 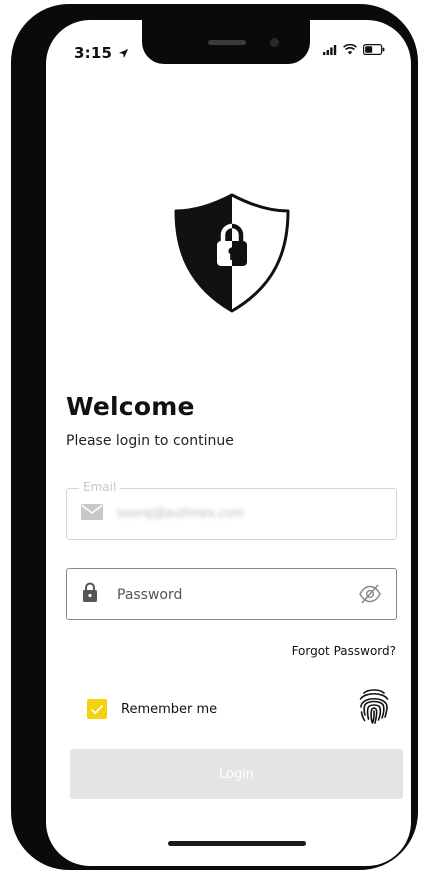 What do you see at coordinates (169, 709) in the screenshot?
I see `remember-me-label: Remember me` at bounding box center [169, 709].